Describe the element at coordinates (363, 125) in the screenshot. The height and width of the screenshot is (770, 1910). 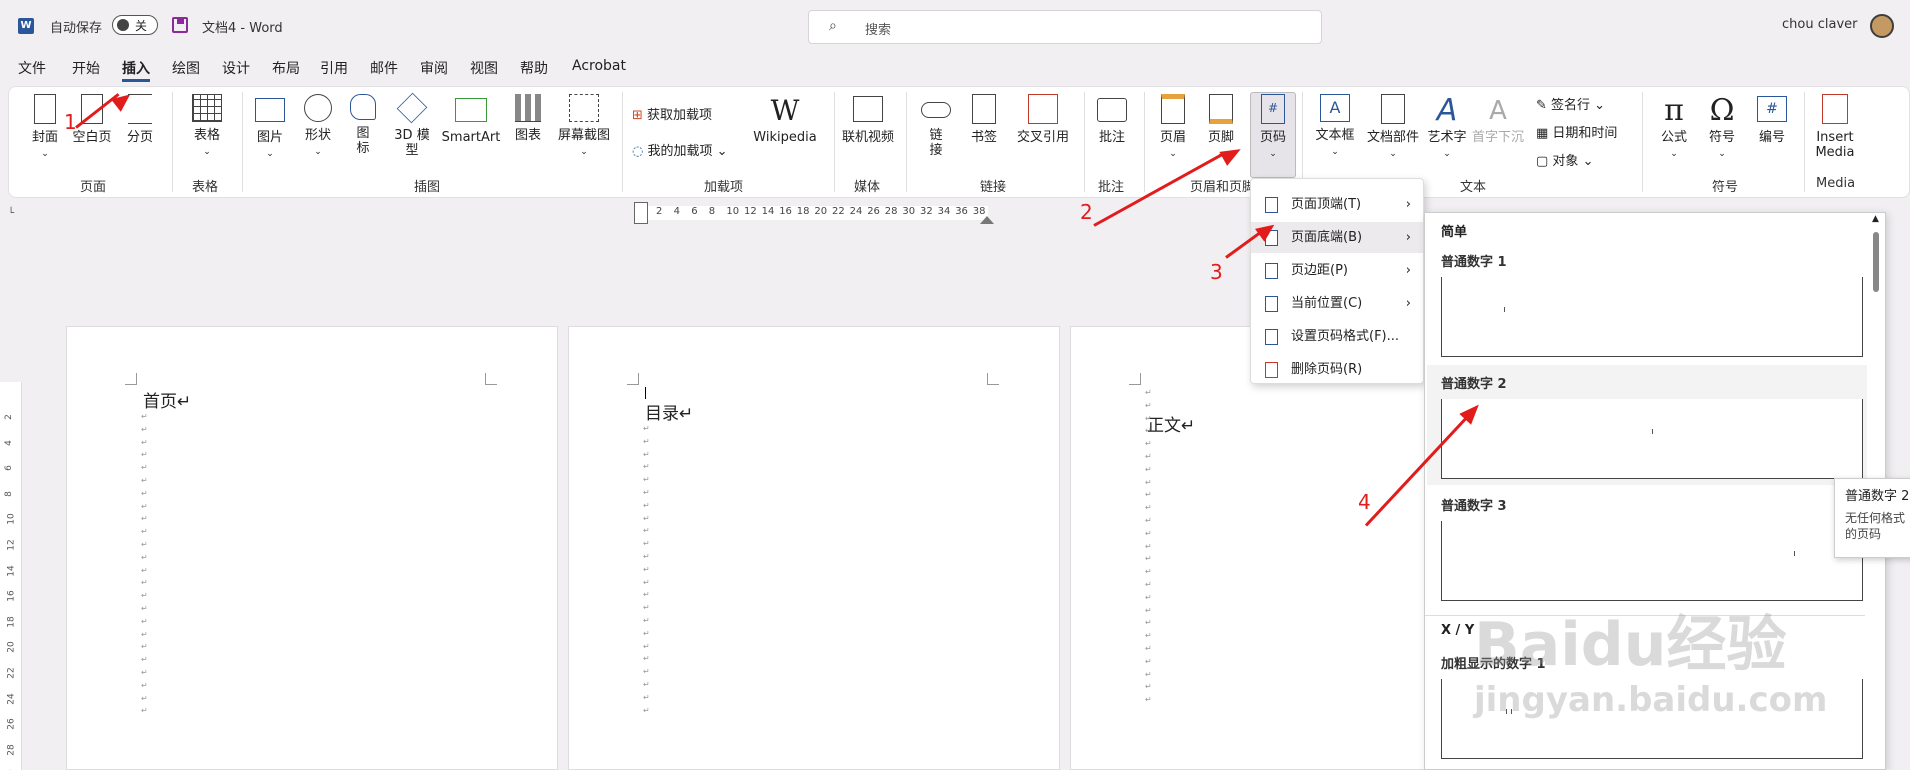
I see `icons-button: 图标` at that location.